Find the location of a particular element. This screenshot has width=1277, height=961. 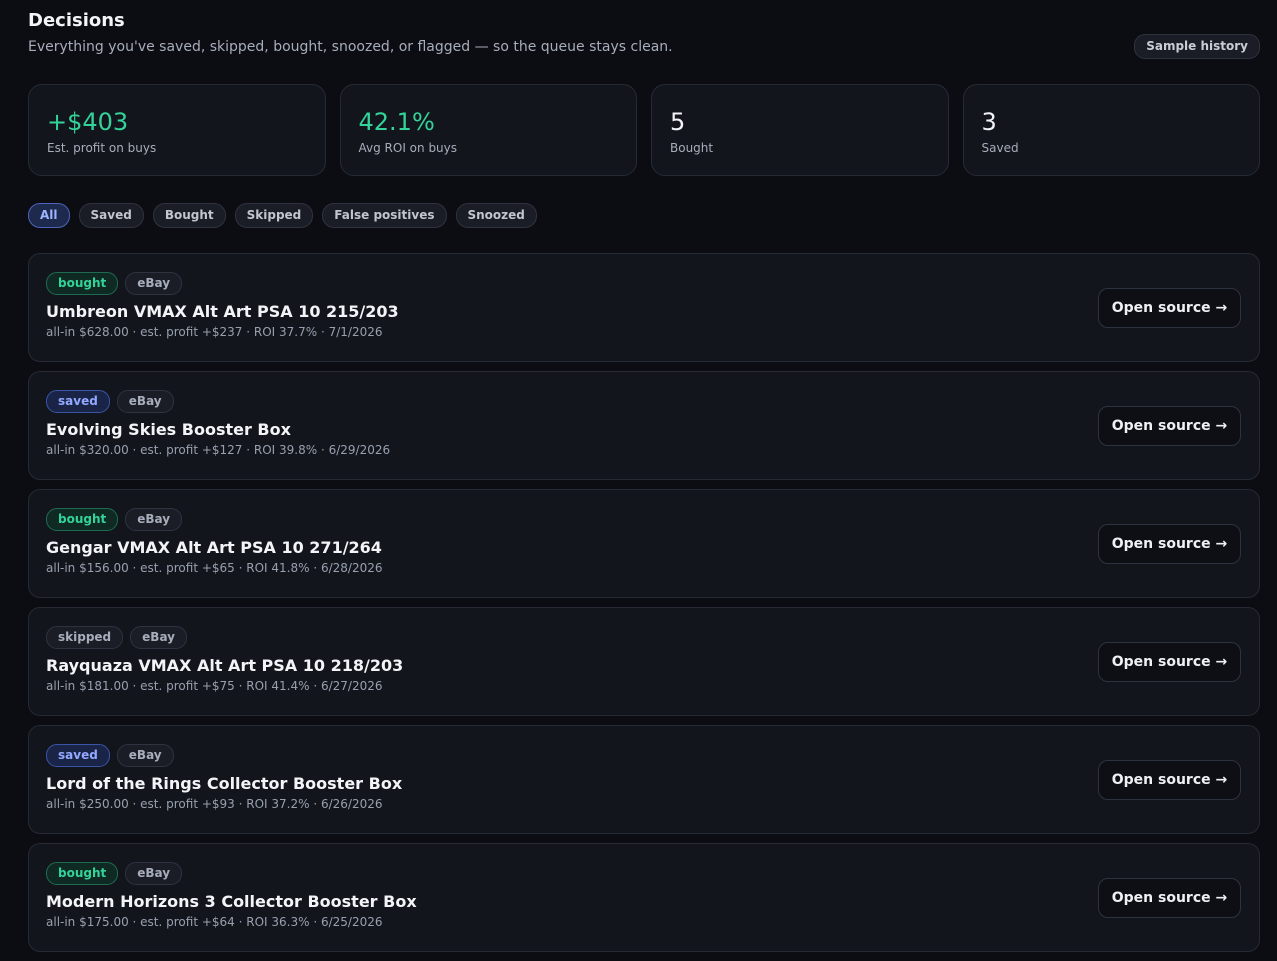

stat-label: Est. profit on buys is located at coordinates (102, 148).